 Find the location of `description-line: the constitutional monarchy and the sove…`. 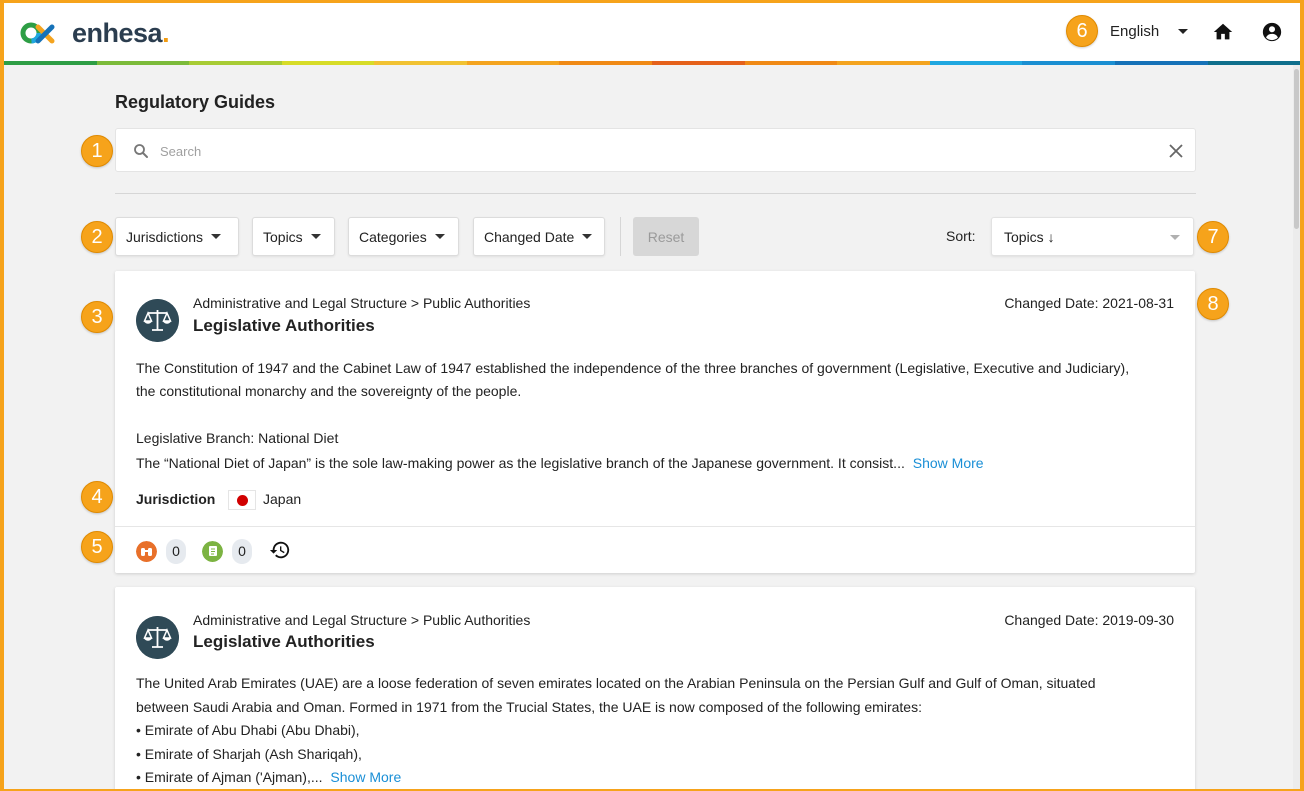

description-line: the constitutional monarchy and the sove… is located at coordinates (329, 391).